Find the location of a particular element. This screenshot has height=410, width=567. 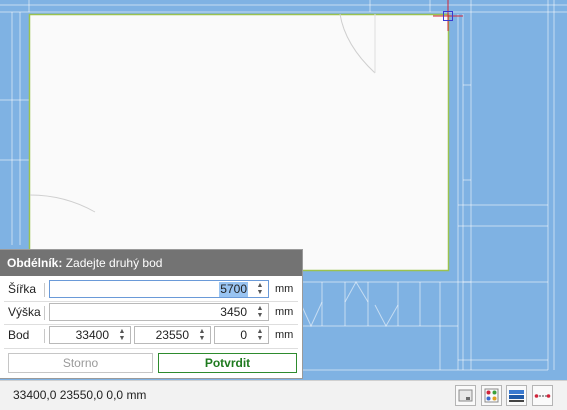

height-row: Výška 3450 ▲ ▼ mm is located at coordinates (151, 313).